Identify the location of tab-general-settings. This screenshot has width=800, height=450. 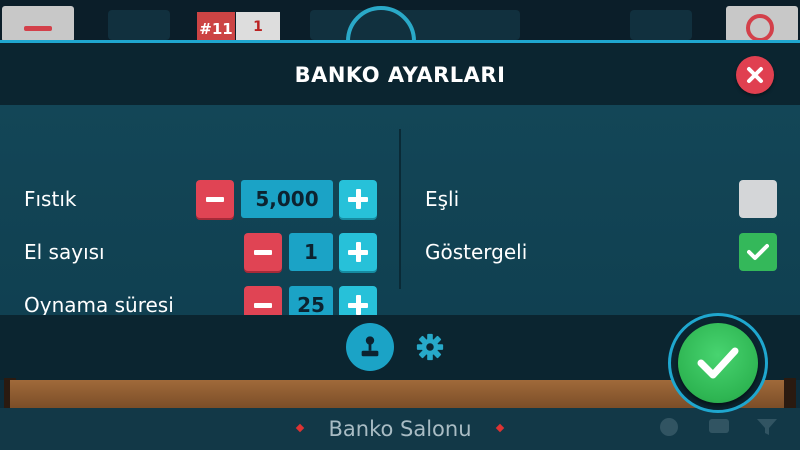
(430, 347).